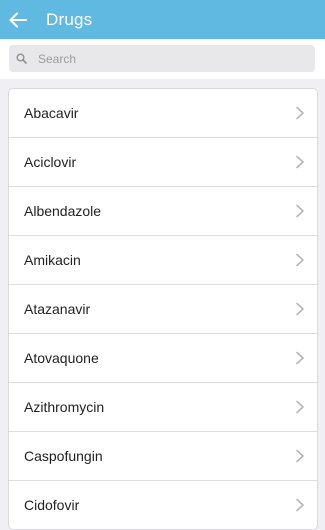  I want to click on list-item-label: Amikacin, so click(52, 260).